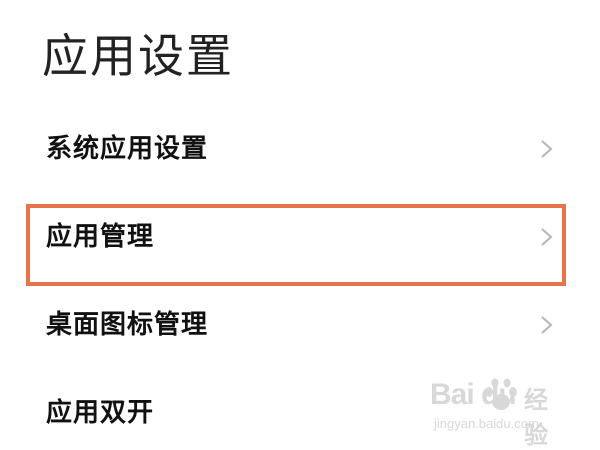 This screenshot has height=450, width=600. Describe the element at coordinates (127, 325) in the screenshot. I see `settings-item-label: 桌面图标管理` at that location.